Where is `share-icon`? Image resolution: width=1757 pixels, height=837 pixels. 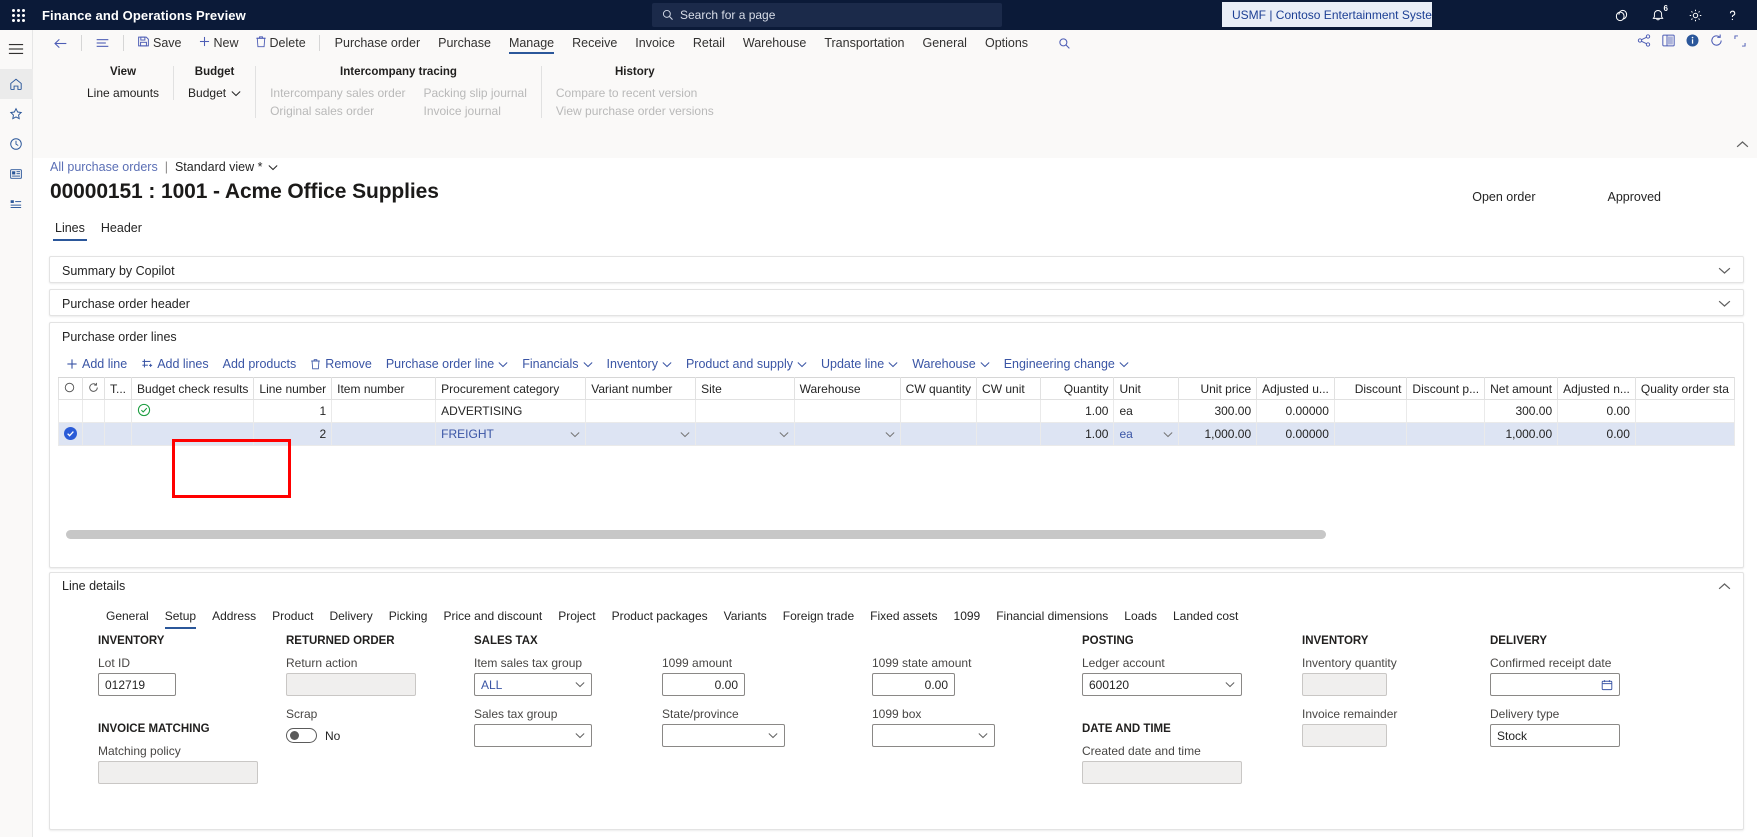 share-icon is located at coordinates (1644, 40).